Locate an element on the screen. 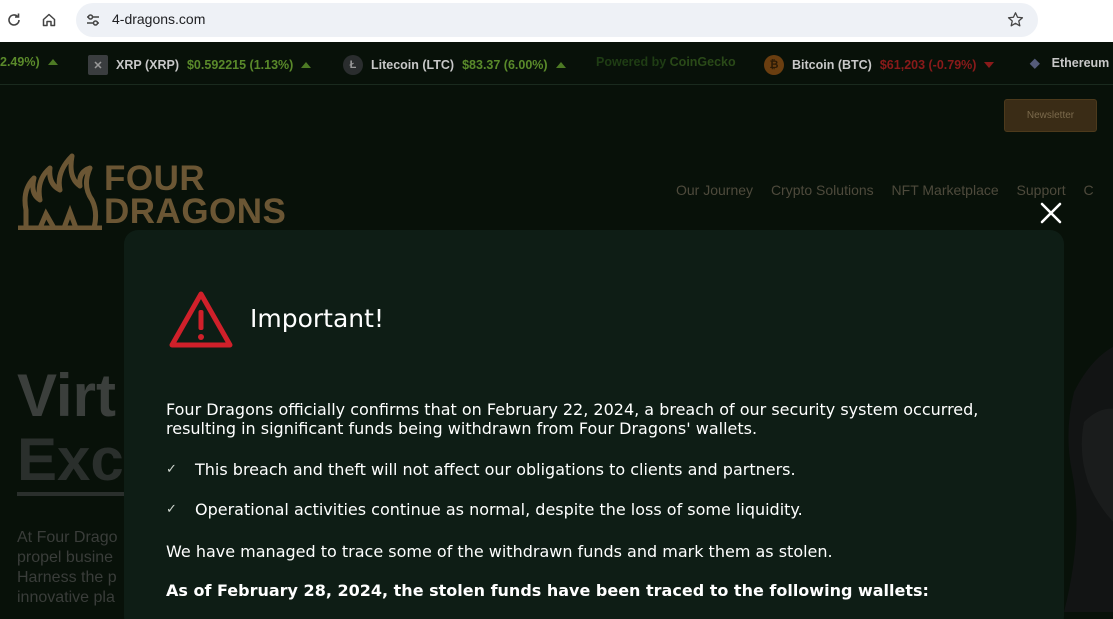 The width and height of the screenshot is (1113, 619). hero-para-line: propel busine is located at coordinates (65, 557).